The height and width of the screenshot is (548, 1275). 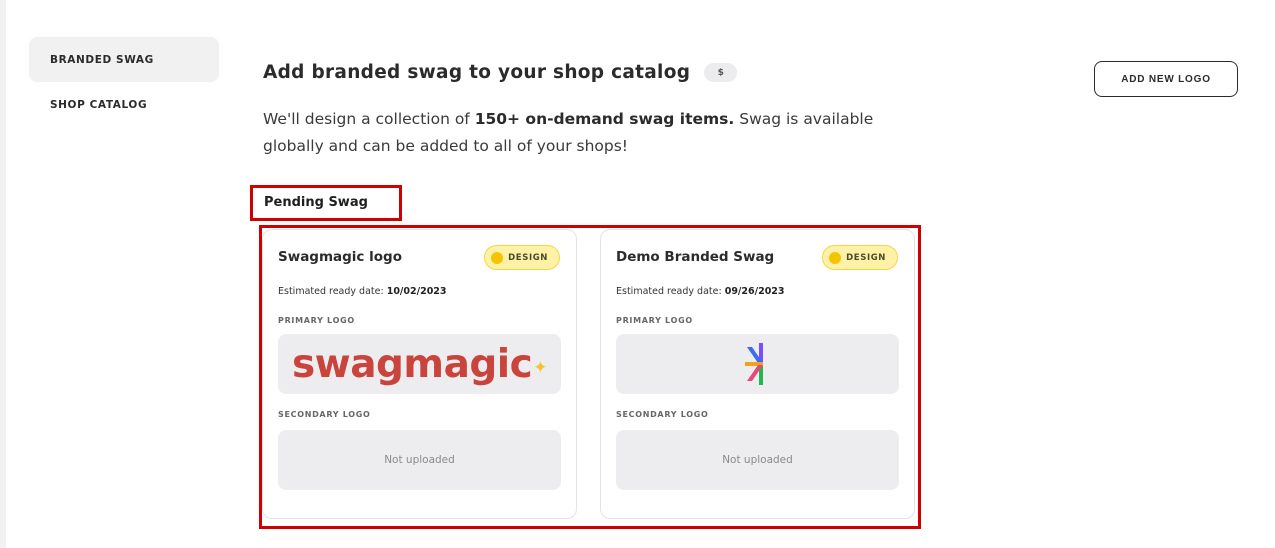 What do you see at coordinates (99, 105) in the screenshot?
I see `sidebar-item-label: SHOP CATALOG` at bounding box center [99, 105].